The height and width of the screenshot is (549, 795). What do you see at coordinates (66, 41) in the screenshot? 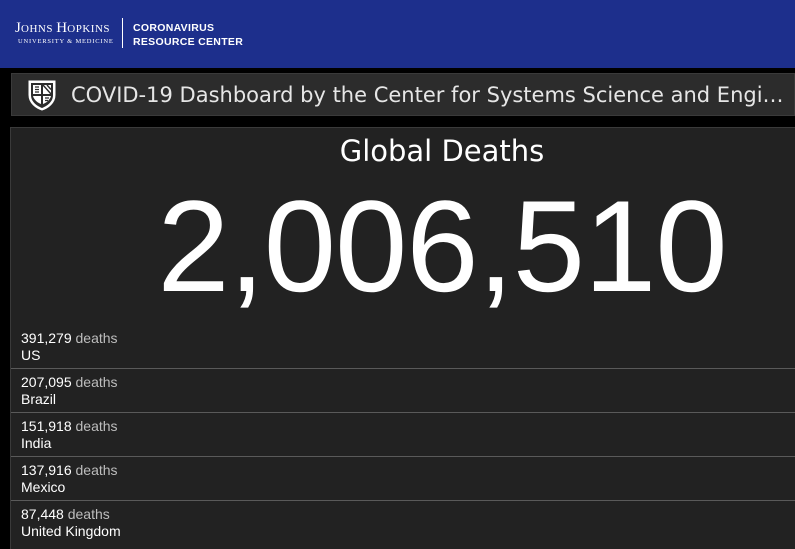
I see `logo-subline: UNIVERSITY & MEDICINE` at bounding box center [66, 41].